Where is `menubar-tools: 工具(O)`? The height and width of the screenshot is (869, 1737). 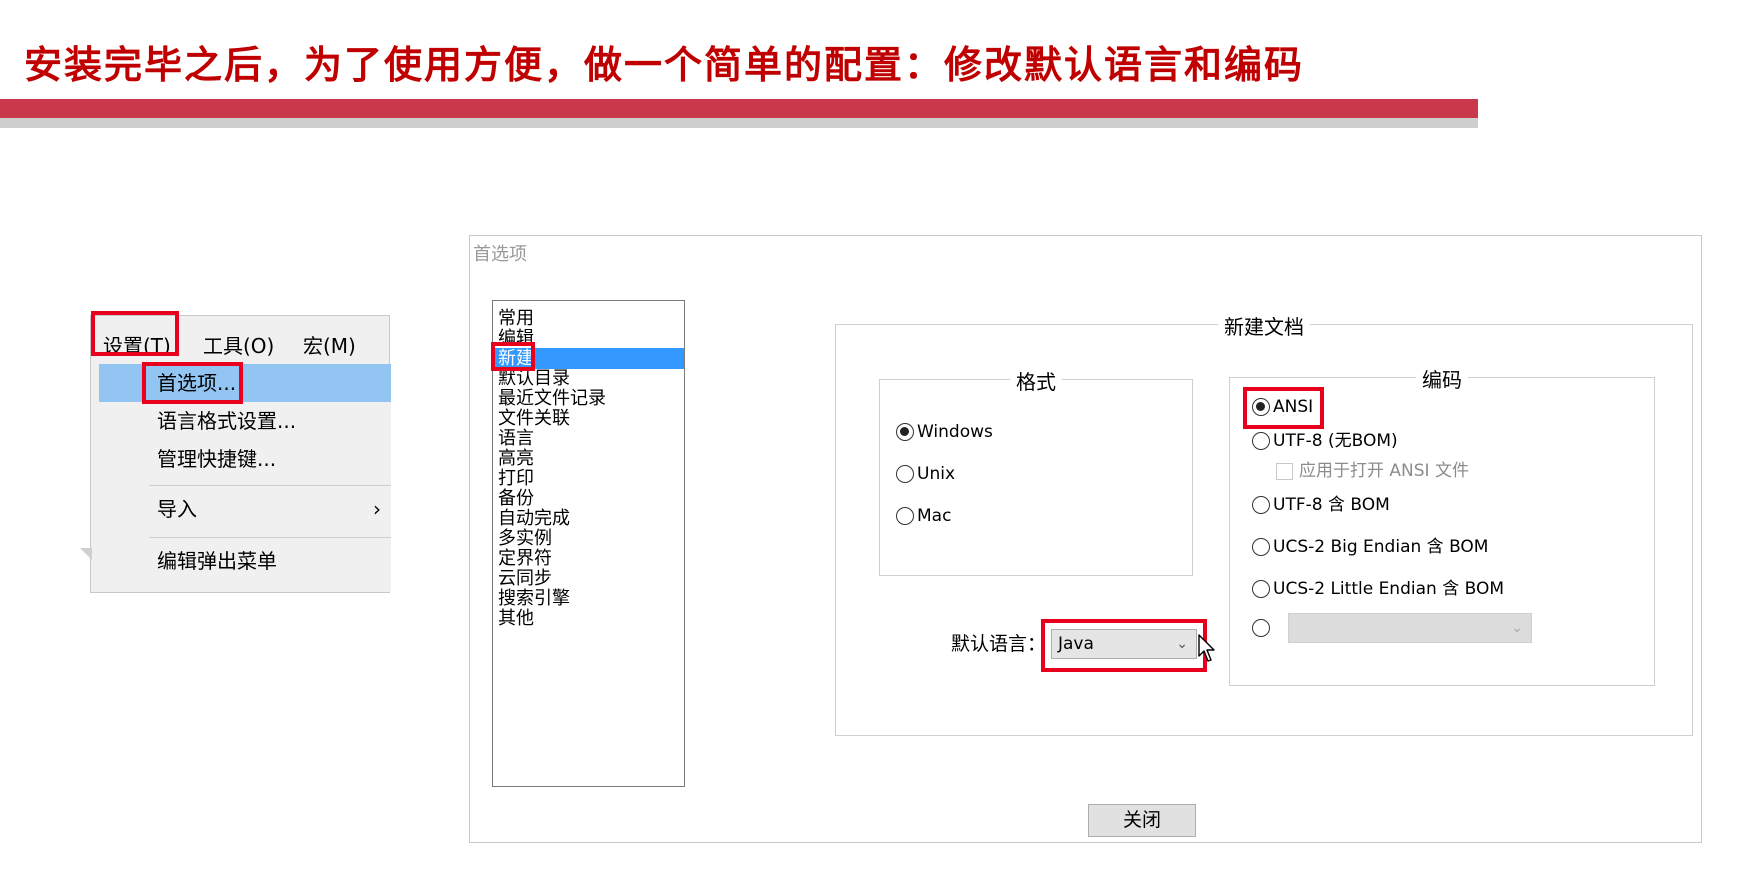 menubar-tools: 工具(O) is located at coordinates (238, 344).